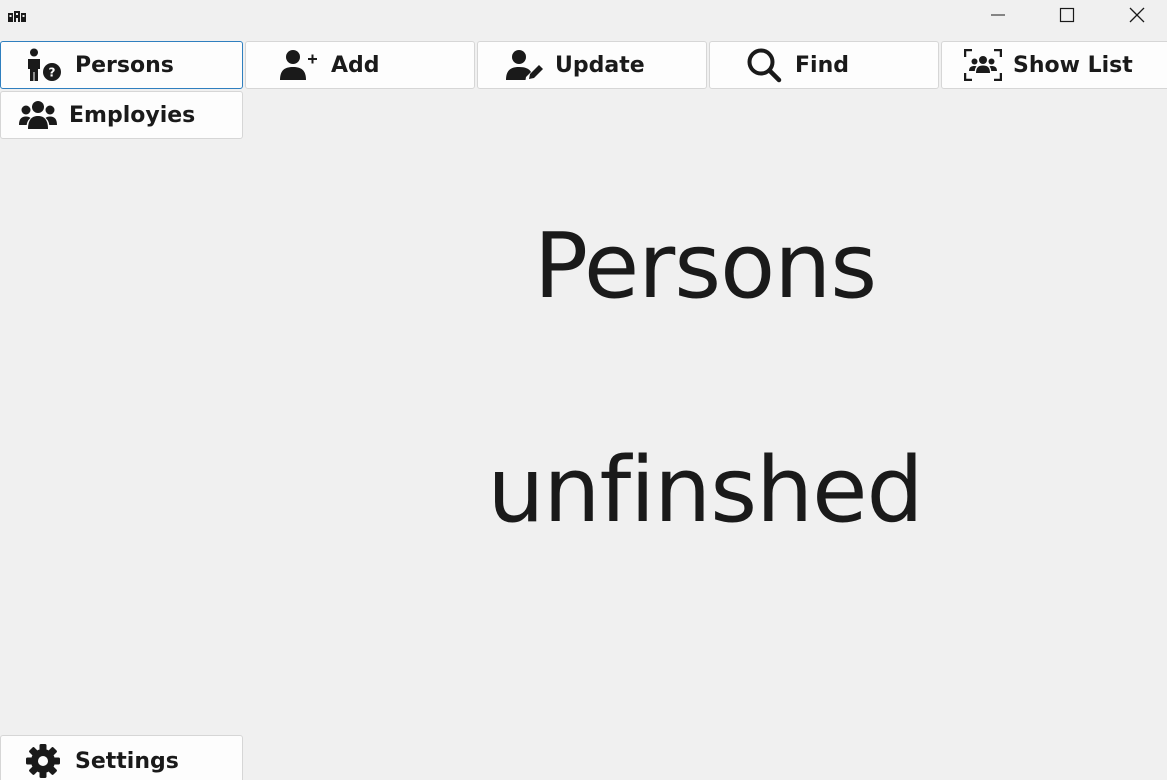 This screenshot has width=1167, height=780. What do you see at coordinates (127, 761) in the screenshot?
I see `nav-settings-label: Settings` at bounding box center [127, 761].